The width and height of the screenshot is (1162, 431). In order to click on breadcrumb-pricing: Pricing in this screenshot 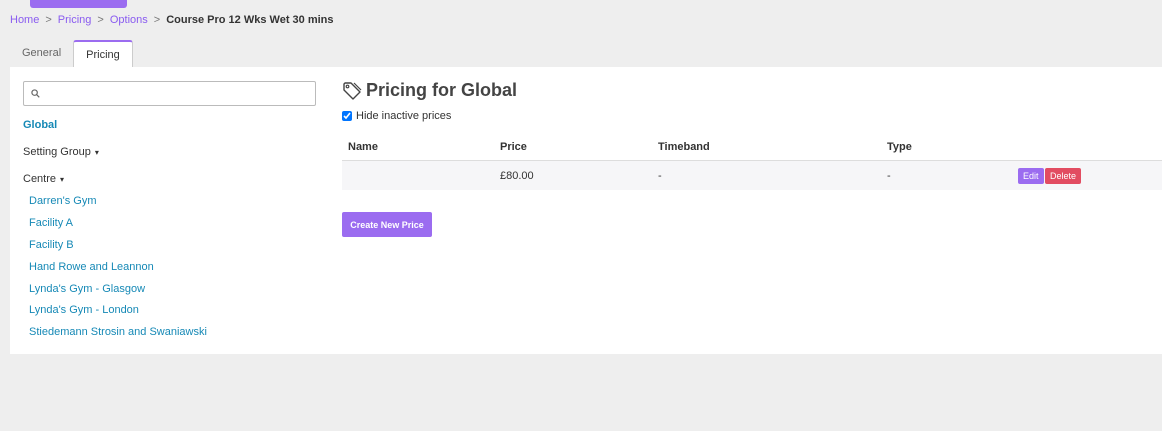, I will do `click(75, 20)`.